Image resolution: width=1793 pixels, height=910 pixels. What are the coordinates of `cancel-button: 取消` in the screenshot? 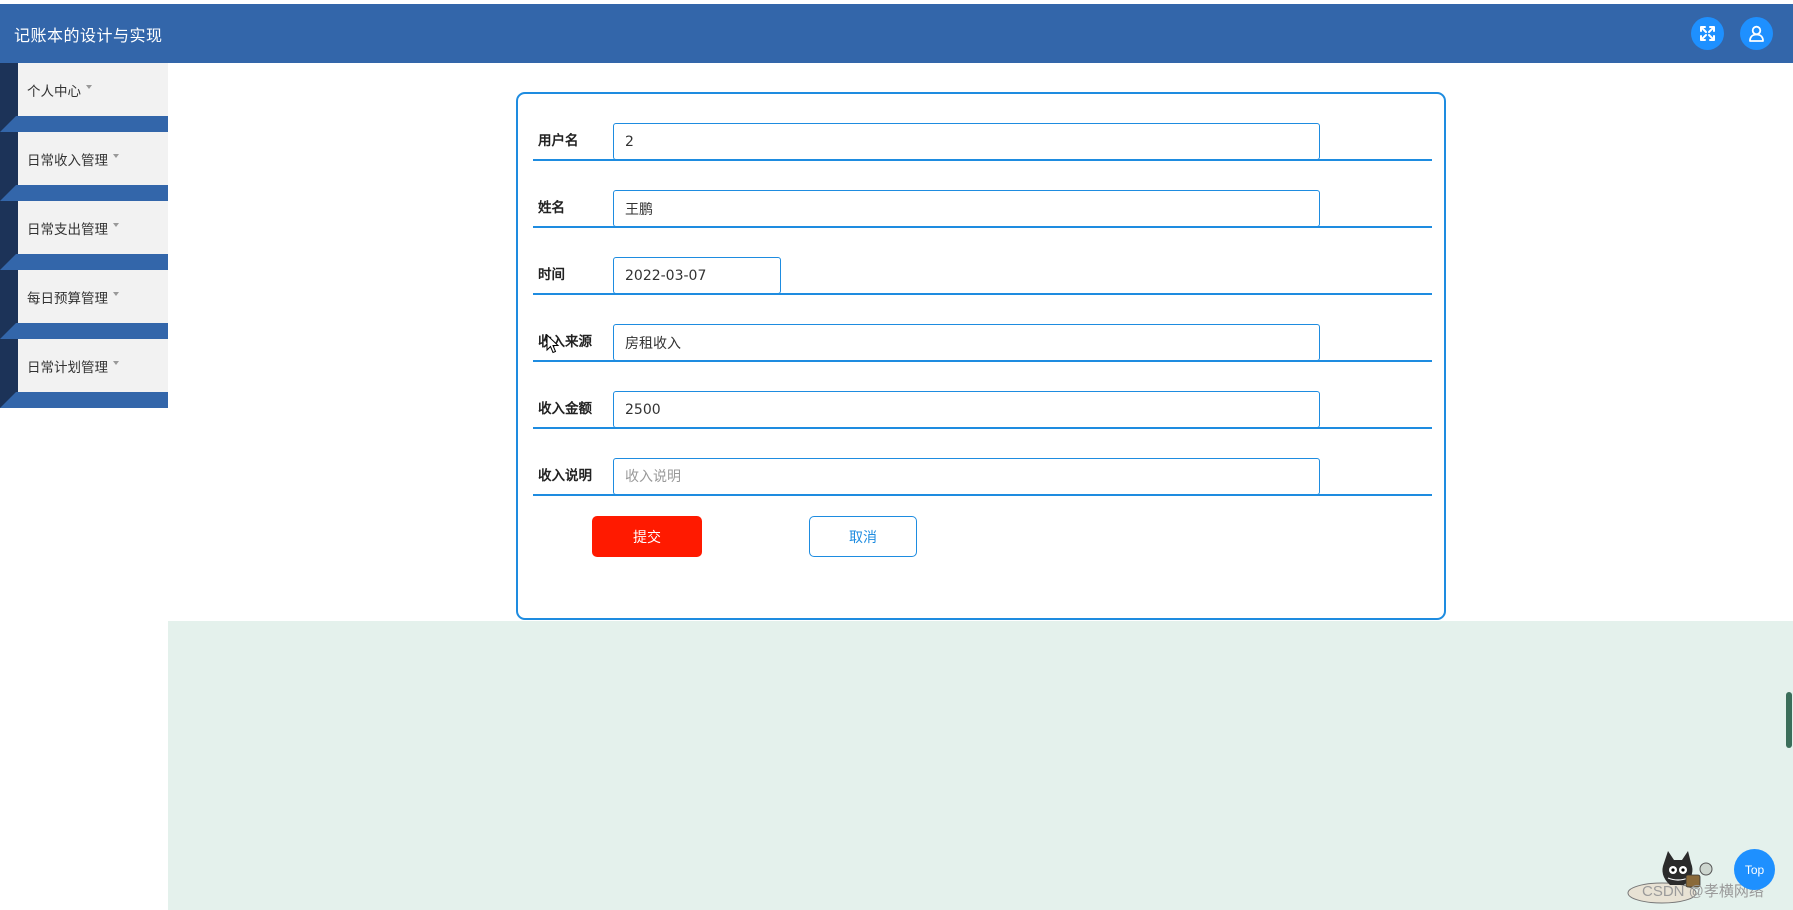 It's located at (863, 536).